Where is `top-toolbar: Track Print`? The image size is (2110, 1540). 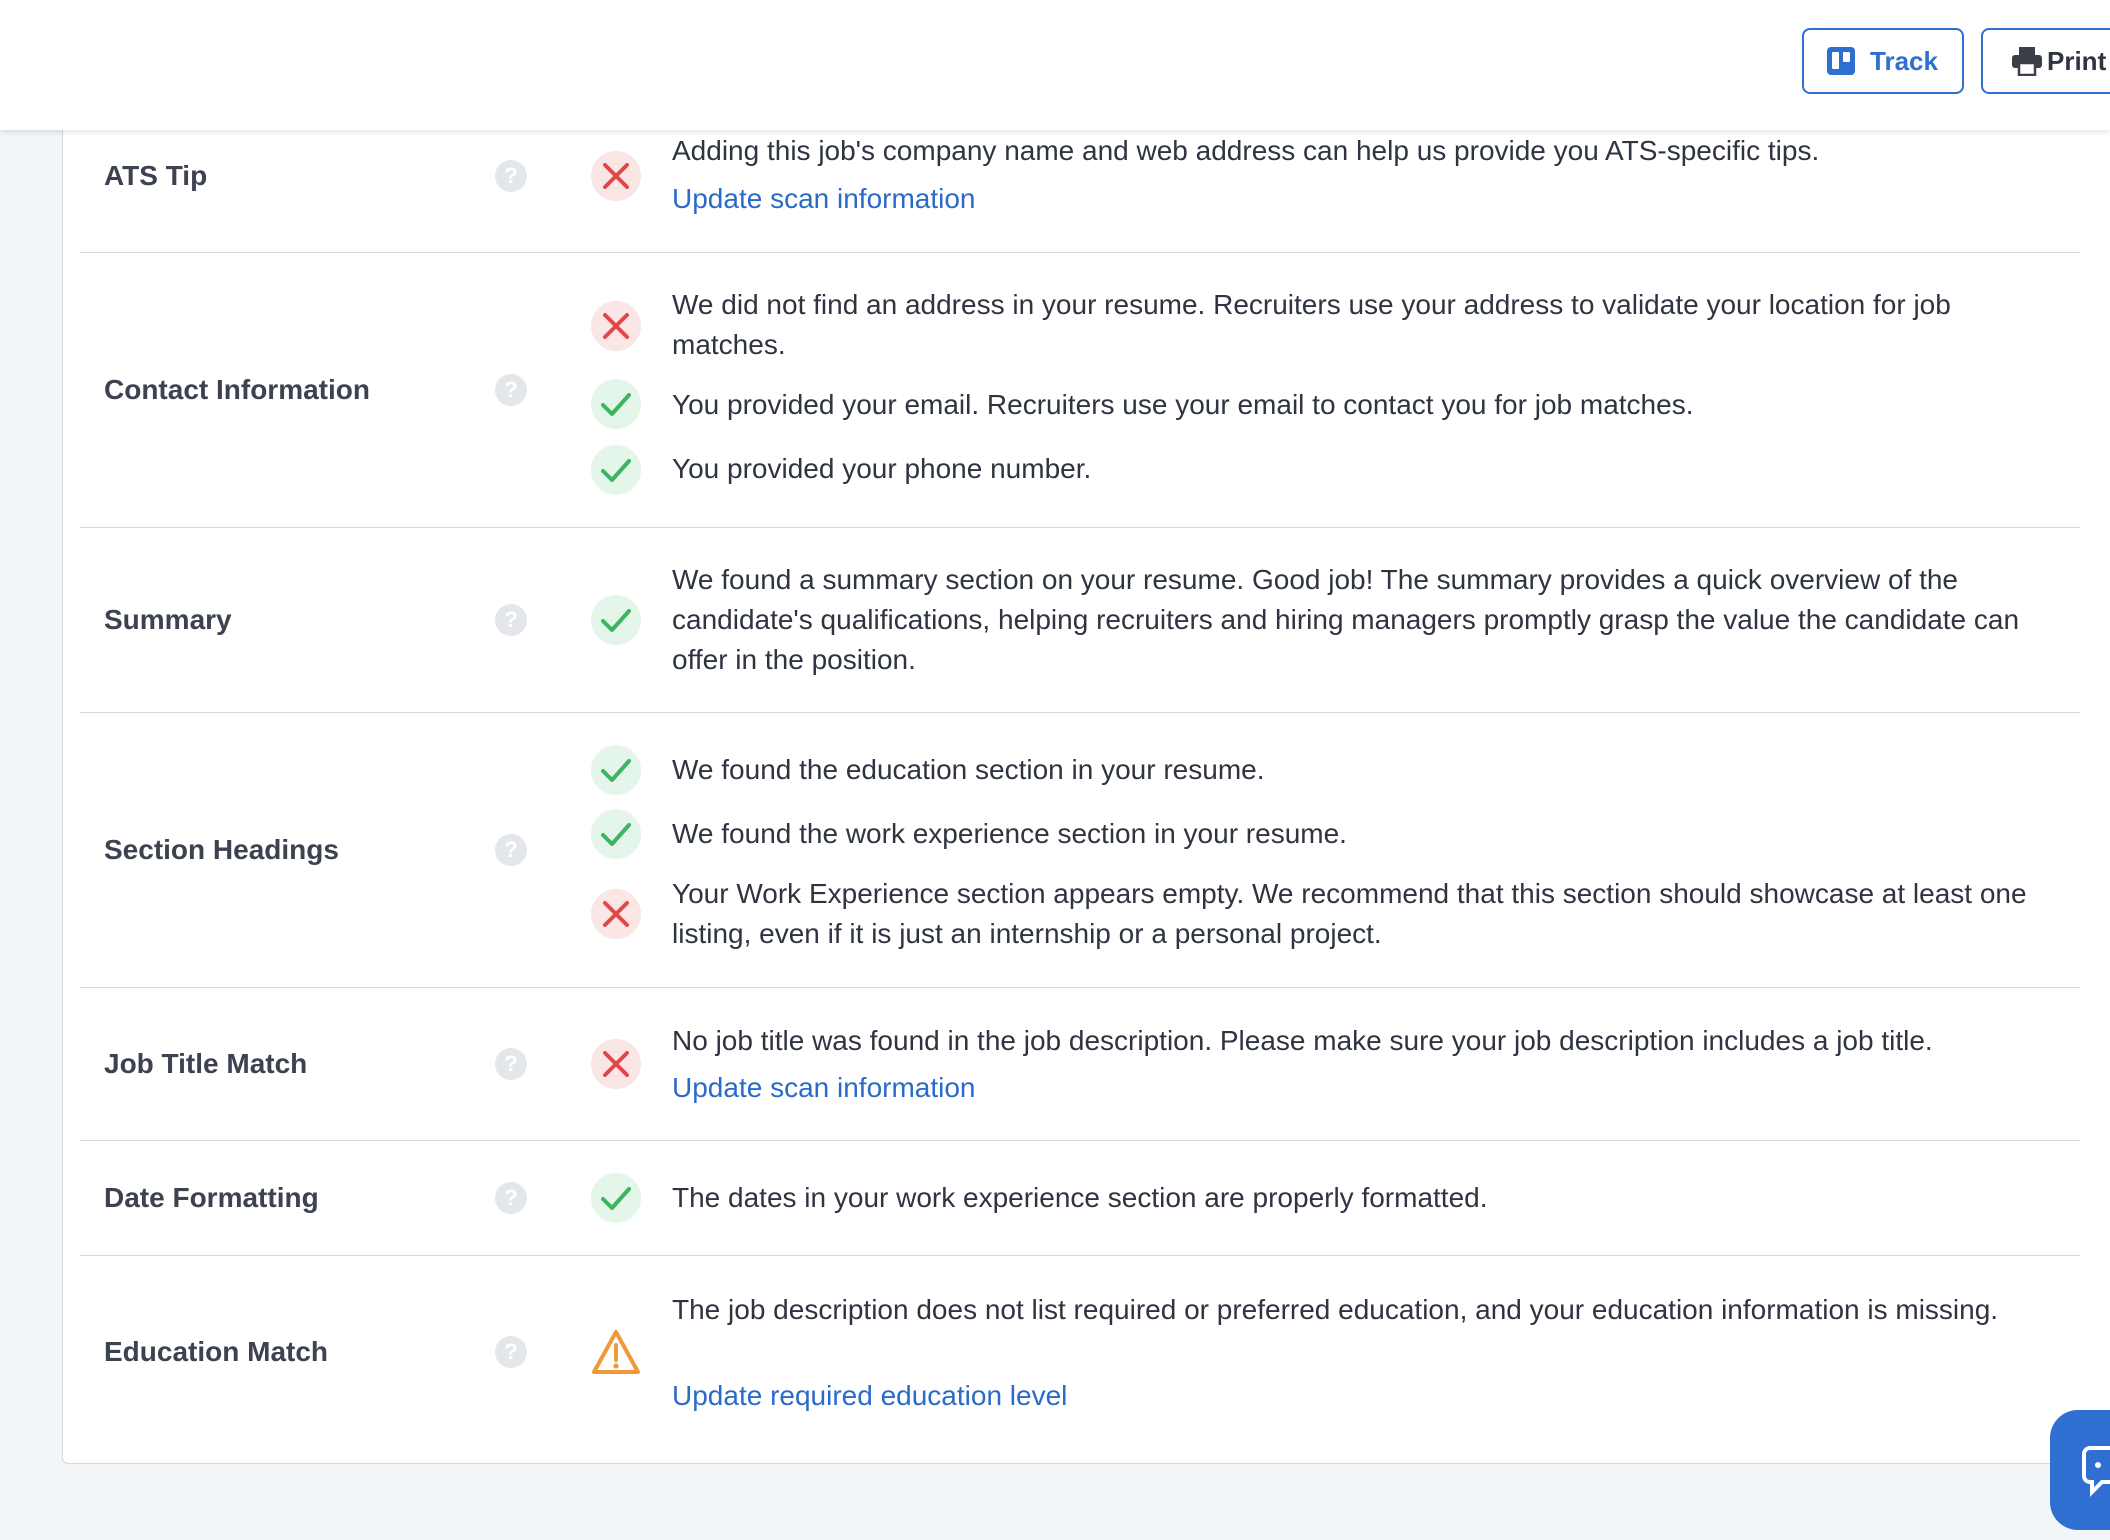 top-toolbar: Track Print is located at coordinates (1055, 65).